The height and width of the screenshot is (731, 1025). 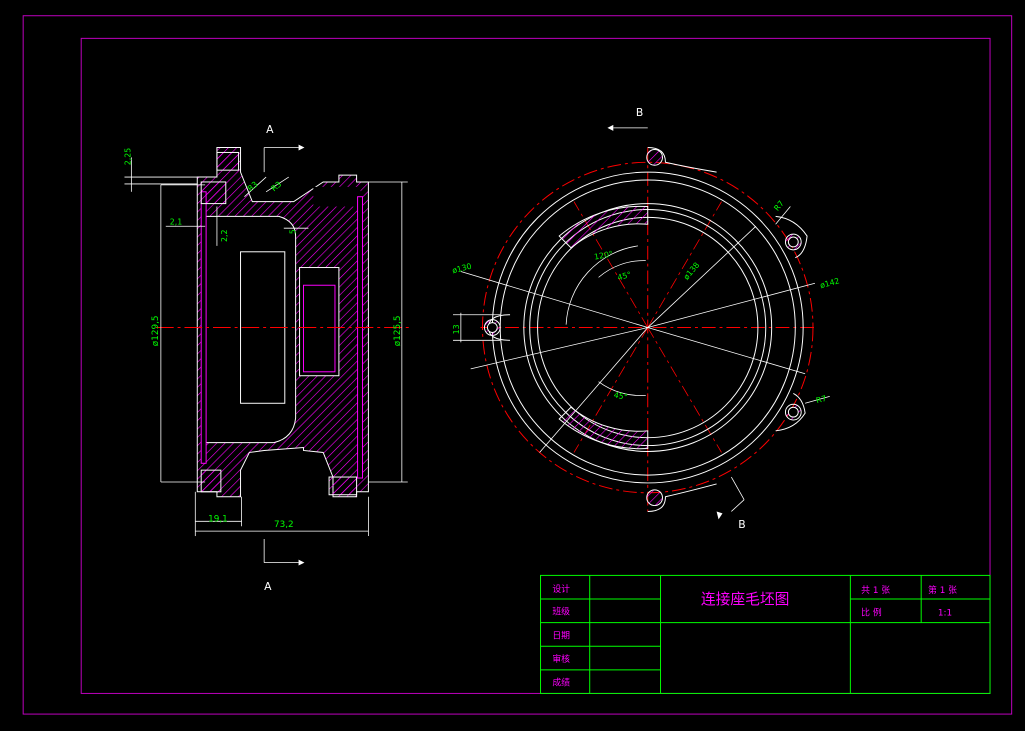 What do you see at coordinates (561, 683) in the screenshot?
I see `label-grade: 成绩` at bounding box center [561, 683].